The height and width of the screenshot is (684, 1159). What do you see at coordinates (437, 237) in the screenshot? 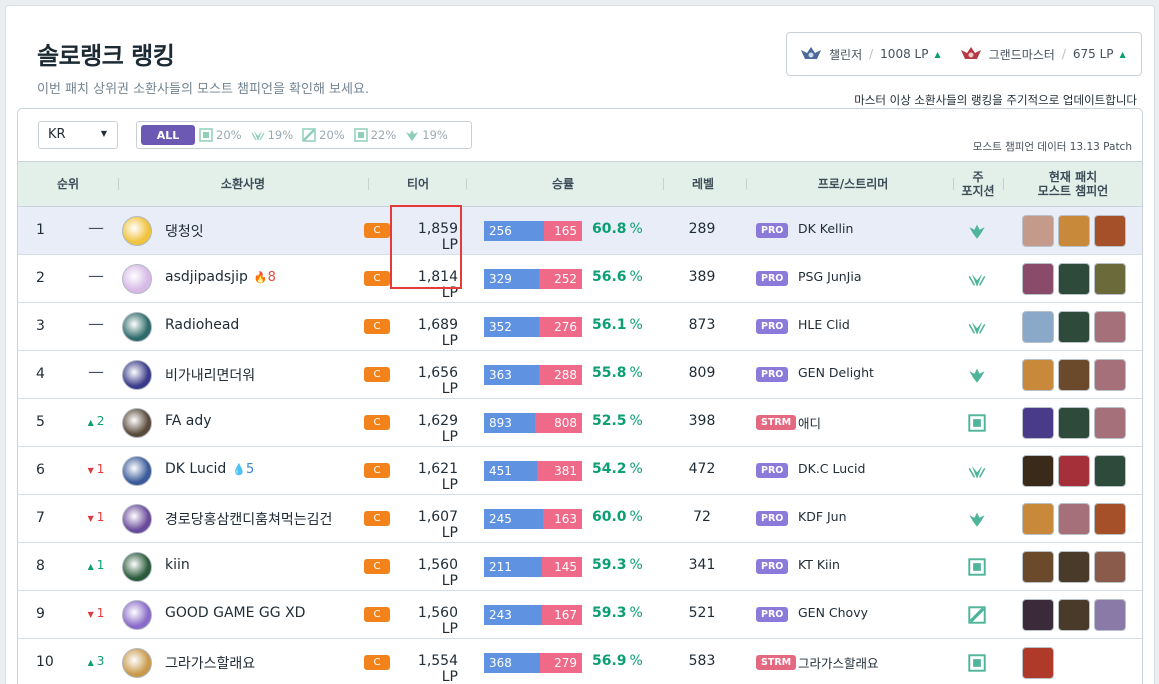
I see `league-points: 1,859 LP` at bounding box center [437, 237].